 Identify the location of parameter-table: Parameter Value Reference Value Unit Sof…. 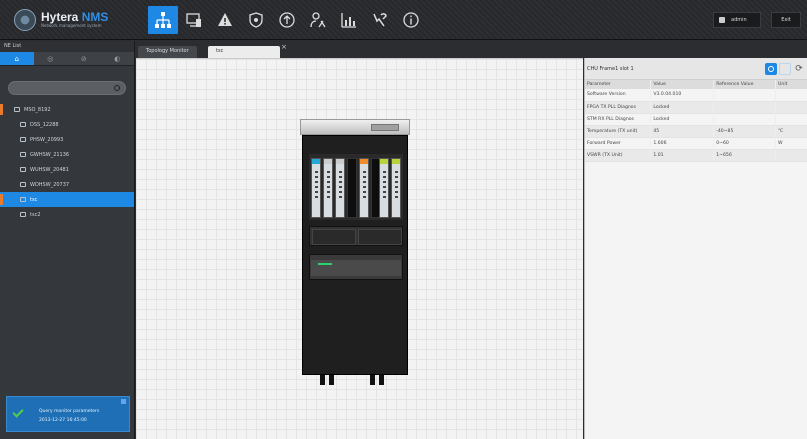
(696, 121).